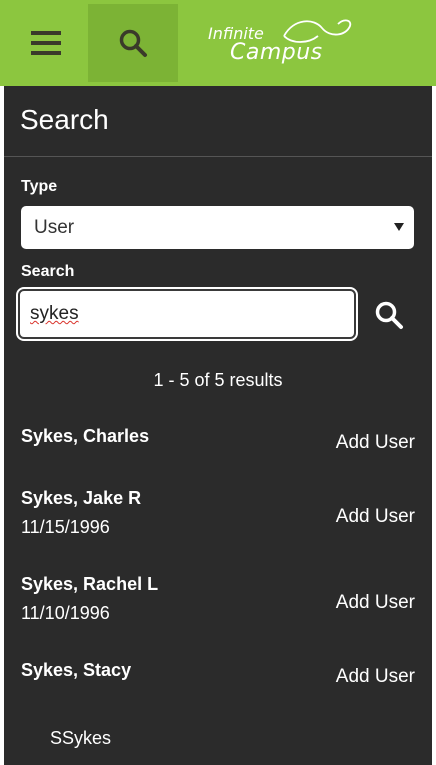 The image size is (436, 765). I want to click on search-input-wrapper, so click(187, 314).